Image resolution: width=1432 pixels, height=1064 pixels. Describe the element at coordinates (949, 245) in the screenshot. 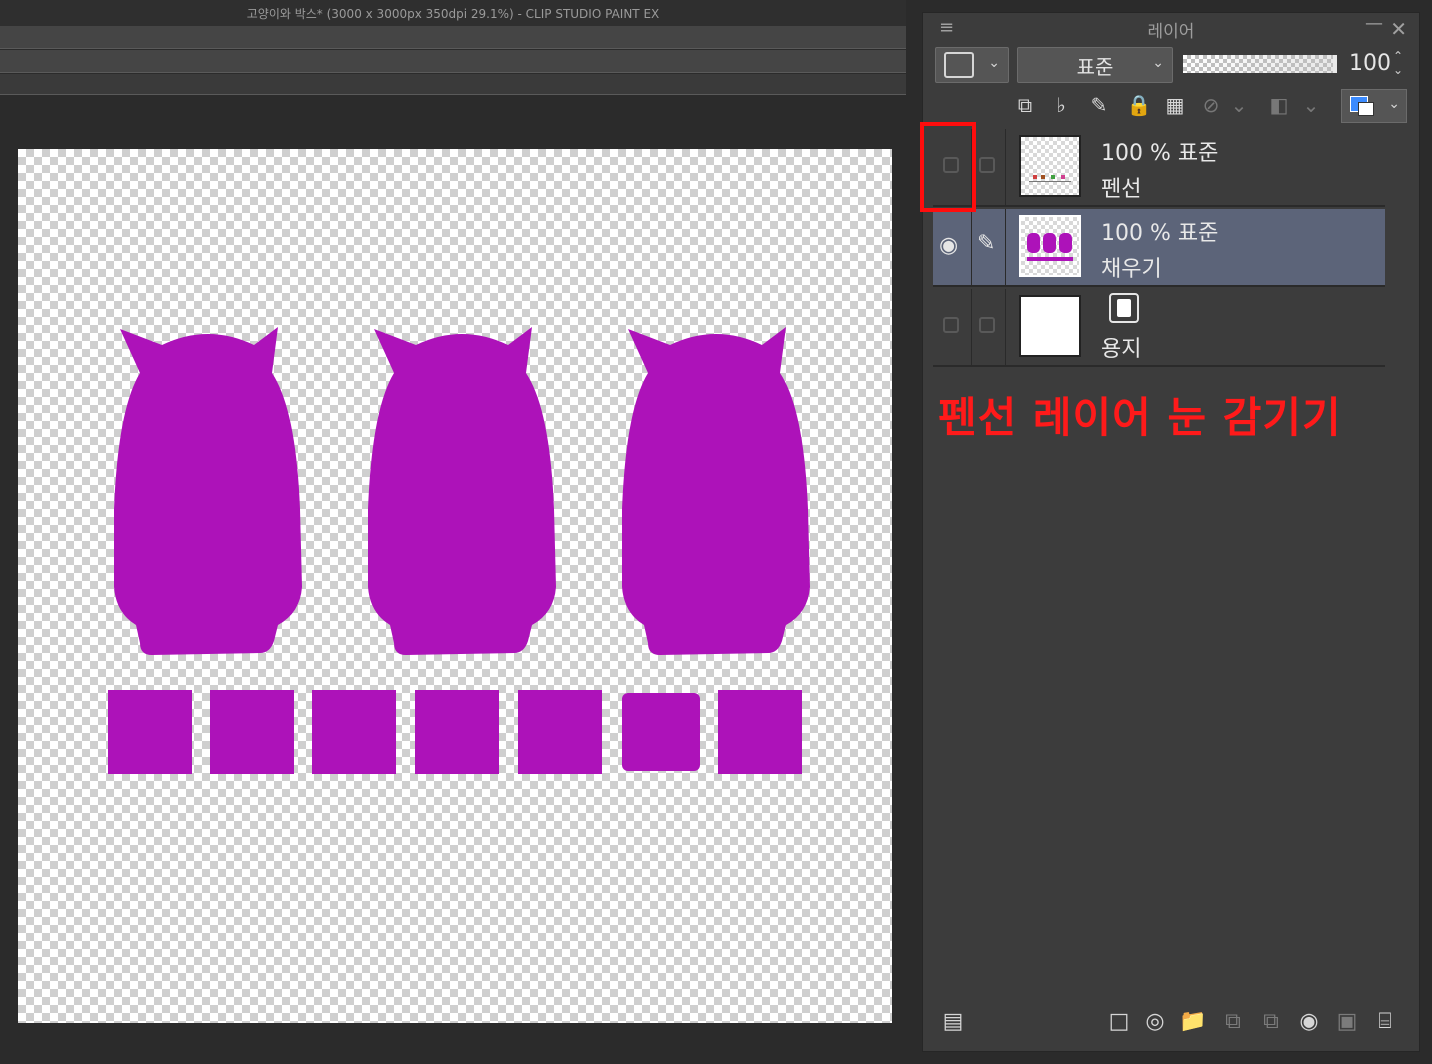

I see `eye-icon: ◉` at that location.